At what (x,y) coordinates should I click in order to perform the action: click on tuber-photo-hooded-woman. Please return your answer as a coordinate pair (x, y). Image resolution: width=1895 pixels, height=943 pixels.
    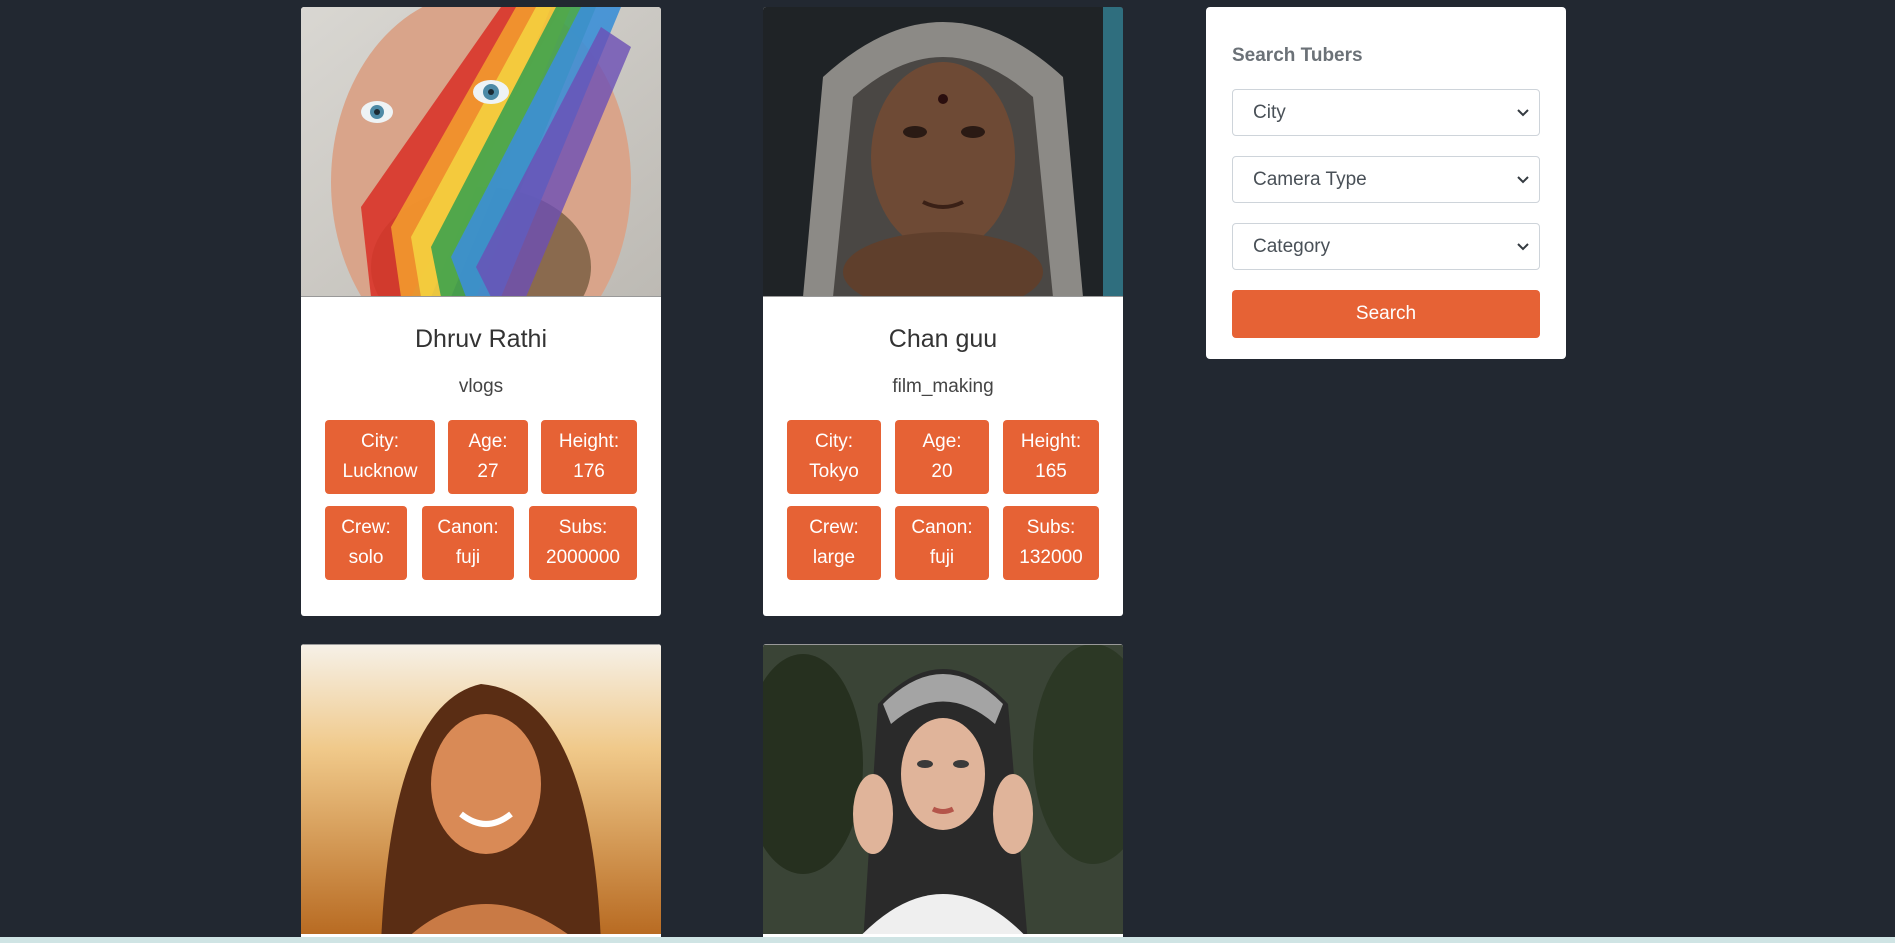
    Looking at the image, I should click on (943, 152).